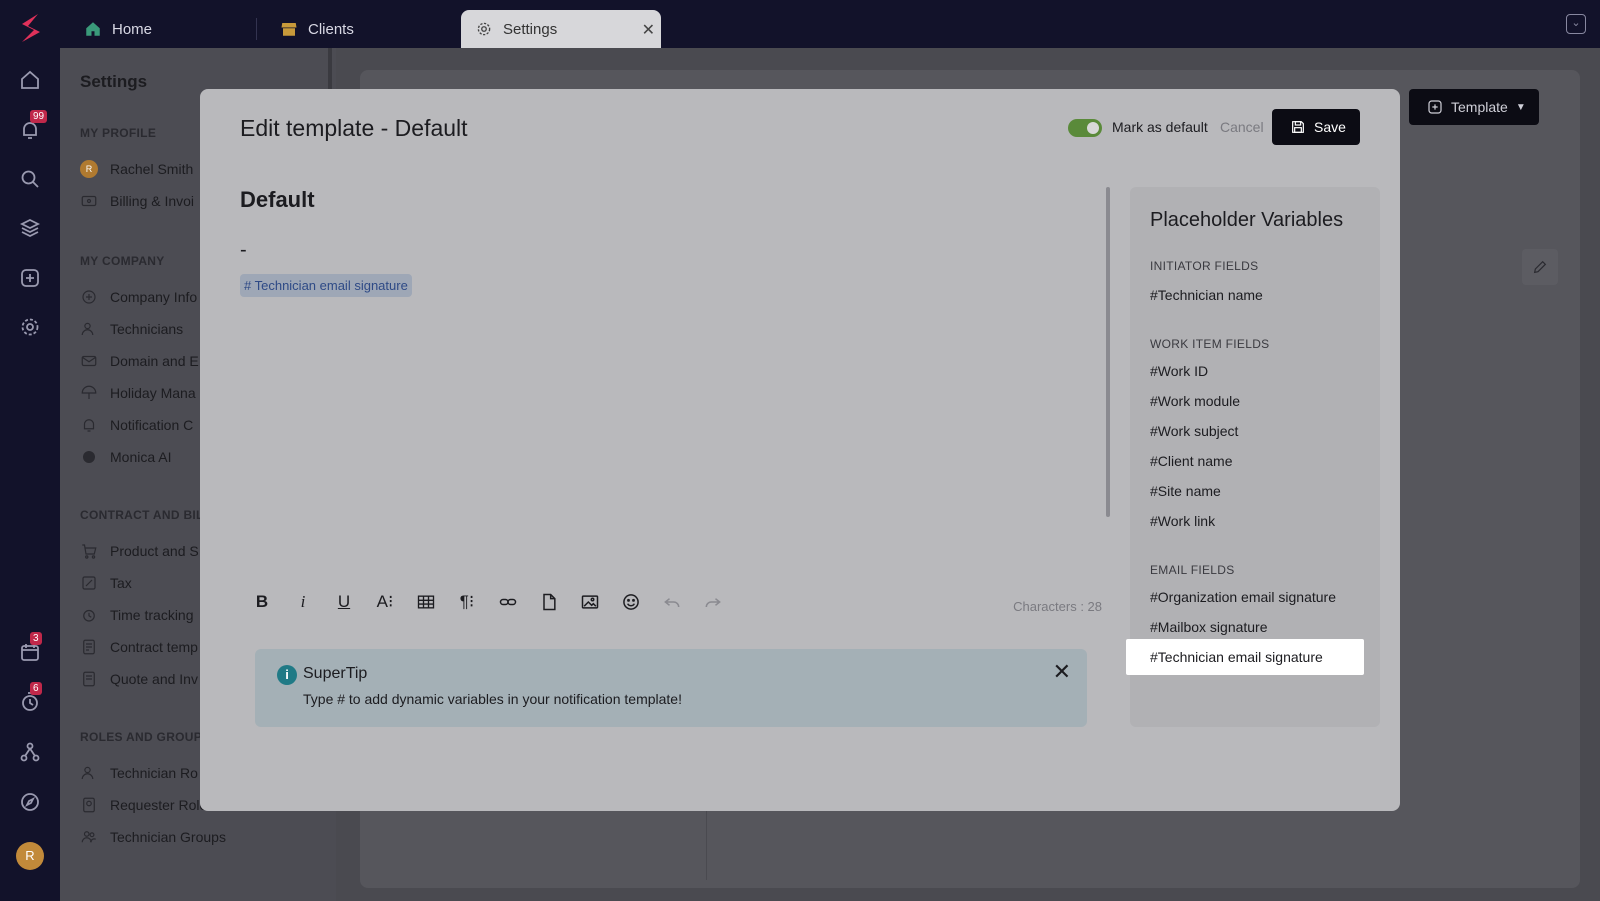 Image resolution: width=1600 pixels, height=901 pixels. What do you see at coordinates (152, 169) in the screenshot?
I see `sidebar-item-label: Rachel Smith` at bounding box center [152, 169].